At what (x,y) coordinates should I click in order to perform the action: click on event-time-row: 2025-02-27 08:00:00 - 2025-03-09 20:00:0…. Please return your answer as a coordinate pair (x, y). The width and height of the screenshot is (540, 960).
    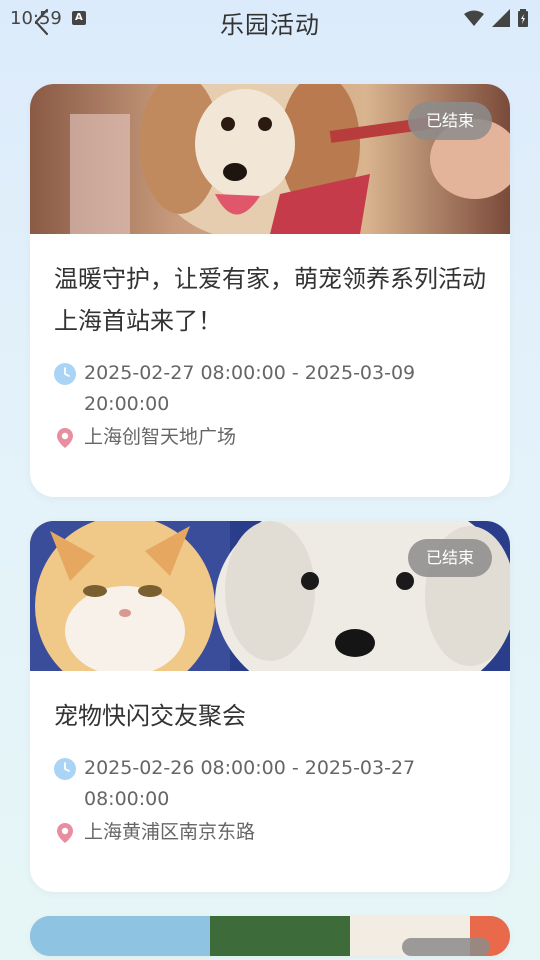
    Looking at the image, I should click on (270, 389).